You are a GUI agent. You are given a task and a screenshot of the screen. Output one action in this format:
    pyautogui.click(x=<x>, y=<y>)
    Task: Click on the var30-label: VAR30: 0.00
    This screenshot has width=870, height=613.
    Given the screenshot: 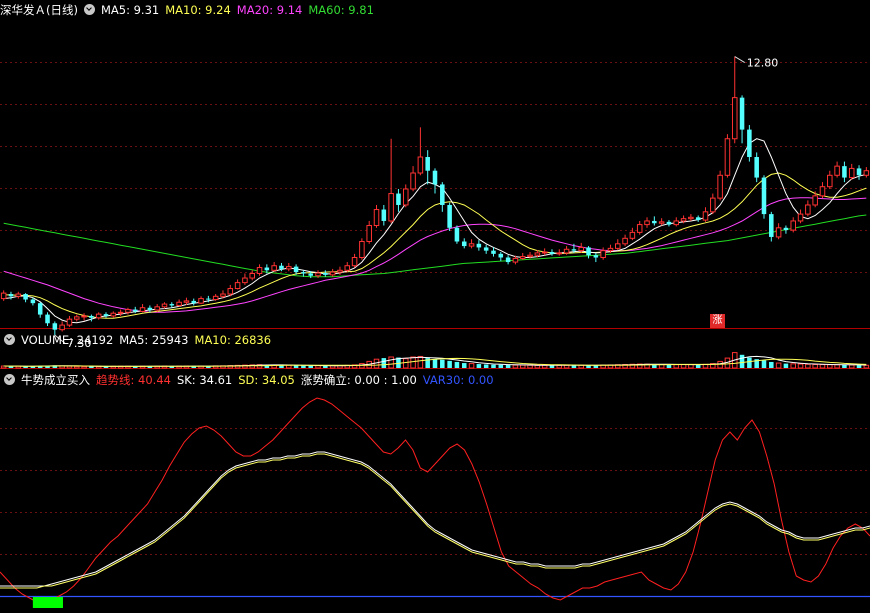 What is the action you would take?
    pyautogui.click(x=458, y=380)
    